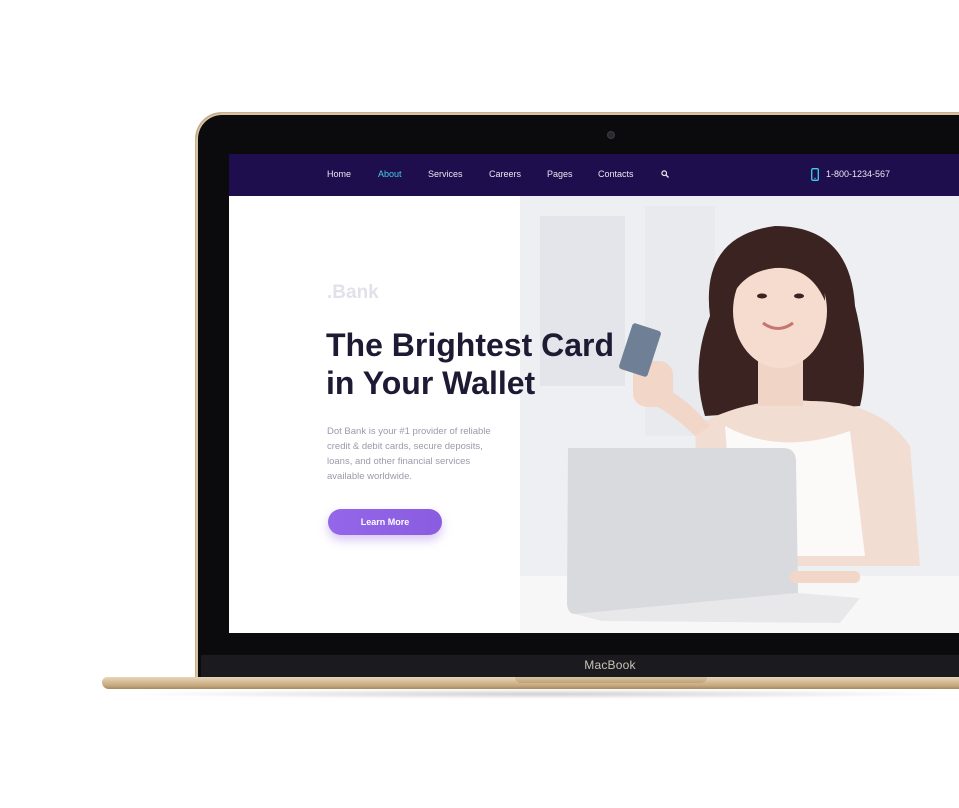 Image resolution: width=959 pixels, height=808 pixels. Describe the element at coordinates (339, 174) in the screenshot. I see `nav-item-home: Home` at that location.